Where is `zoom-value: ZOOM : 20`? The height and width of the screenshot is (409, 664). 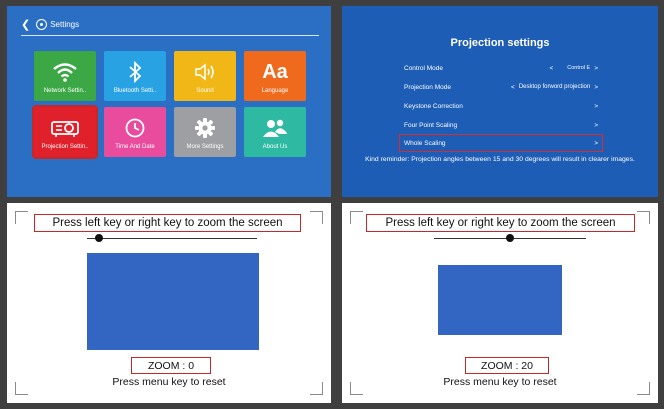
zoom-value: ZOOM : 20 is located at coordinates (507, 365).